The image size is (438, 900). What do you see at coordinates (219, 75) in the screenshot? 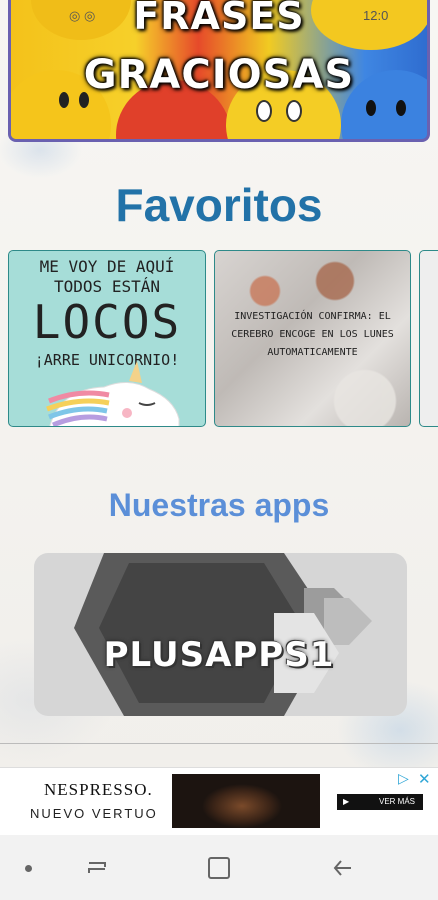
I see `banner-title-line2: GRACIOSAS` at bounding box center [219, 75].